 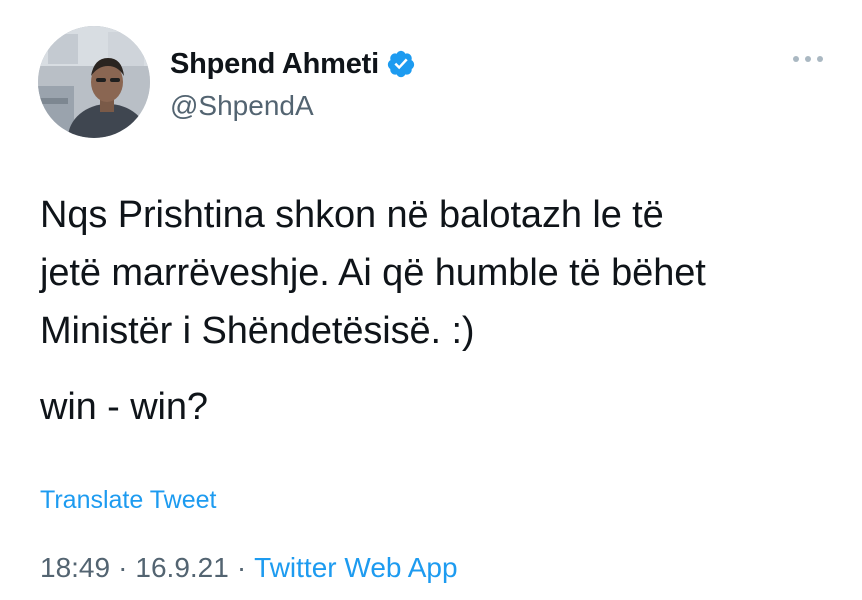 What do you see at coordinates (124, 407) in the screenshot?
I see `tweet-paragraph: win - win?` at bounding box center [124, 407].